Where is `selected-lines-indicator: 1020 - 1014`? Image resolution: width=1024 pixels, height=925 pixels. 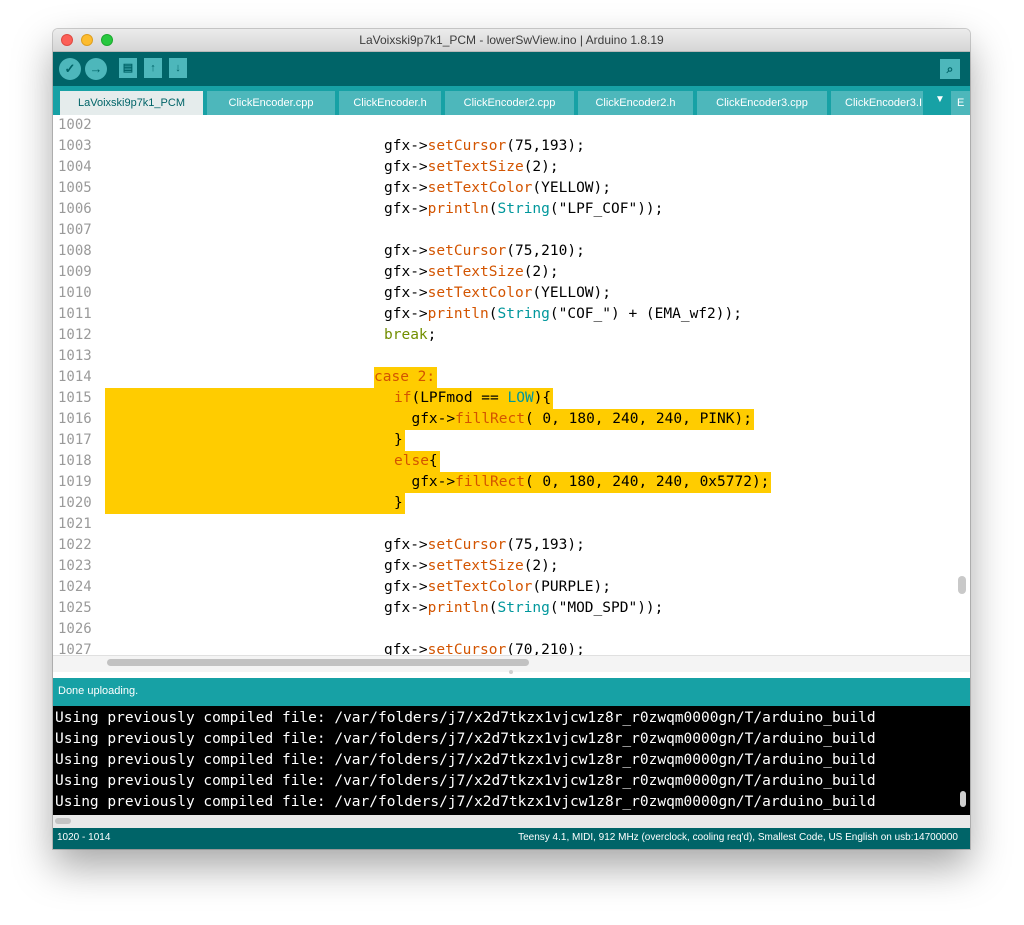
selected-lines-indicator: 1020 - 1014 is located at coordinates (84, 837).